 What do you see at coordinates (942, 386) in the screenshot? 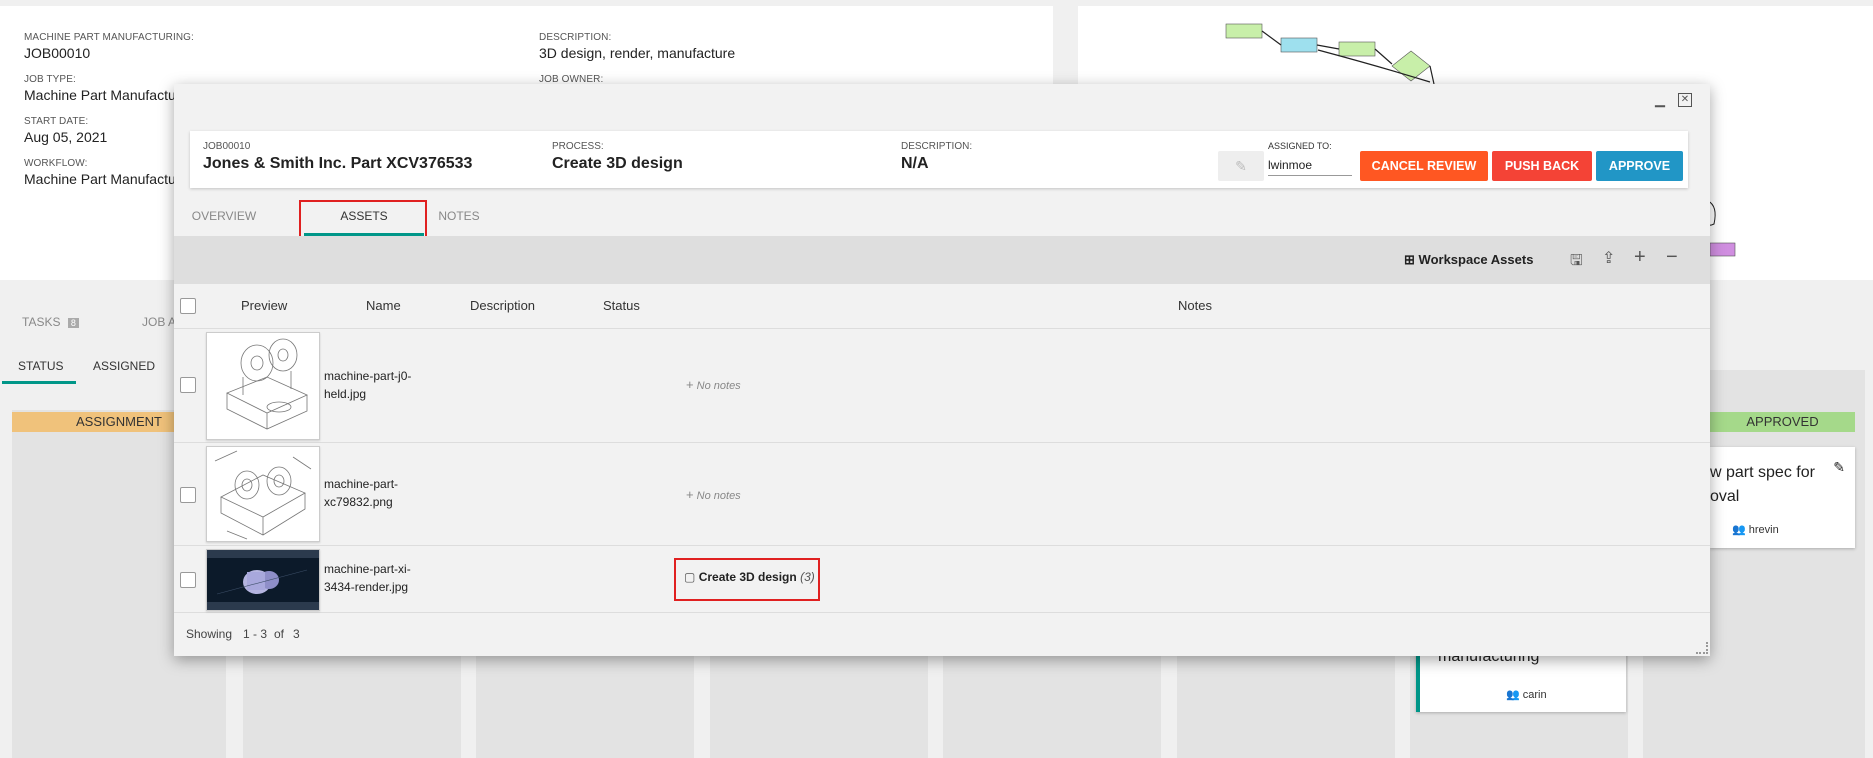
I see `table-row: machine-part-j0-held.jpg + No notes` at bounding box center [942, 386].